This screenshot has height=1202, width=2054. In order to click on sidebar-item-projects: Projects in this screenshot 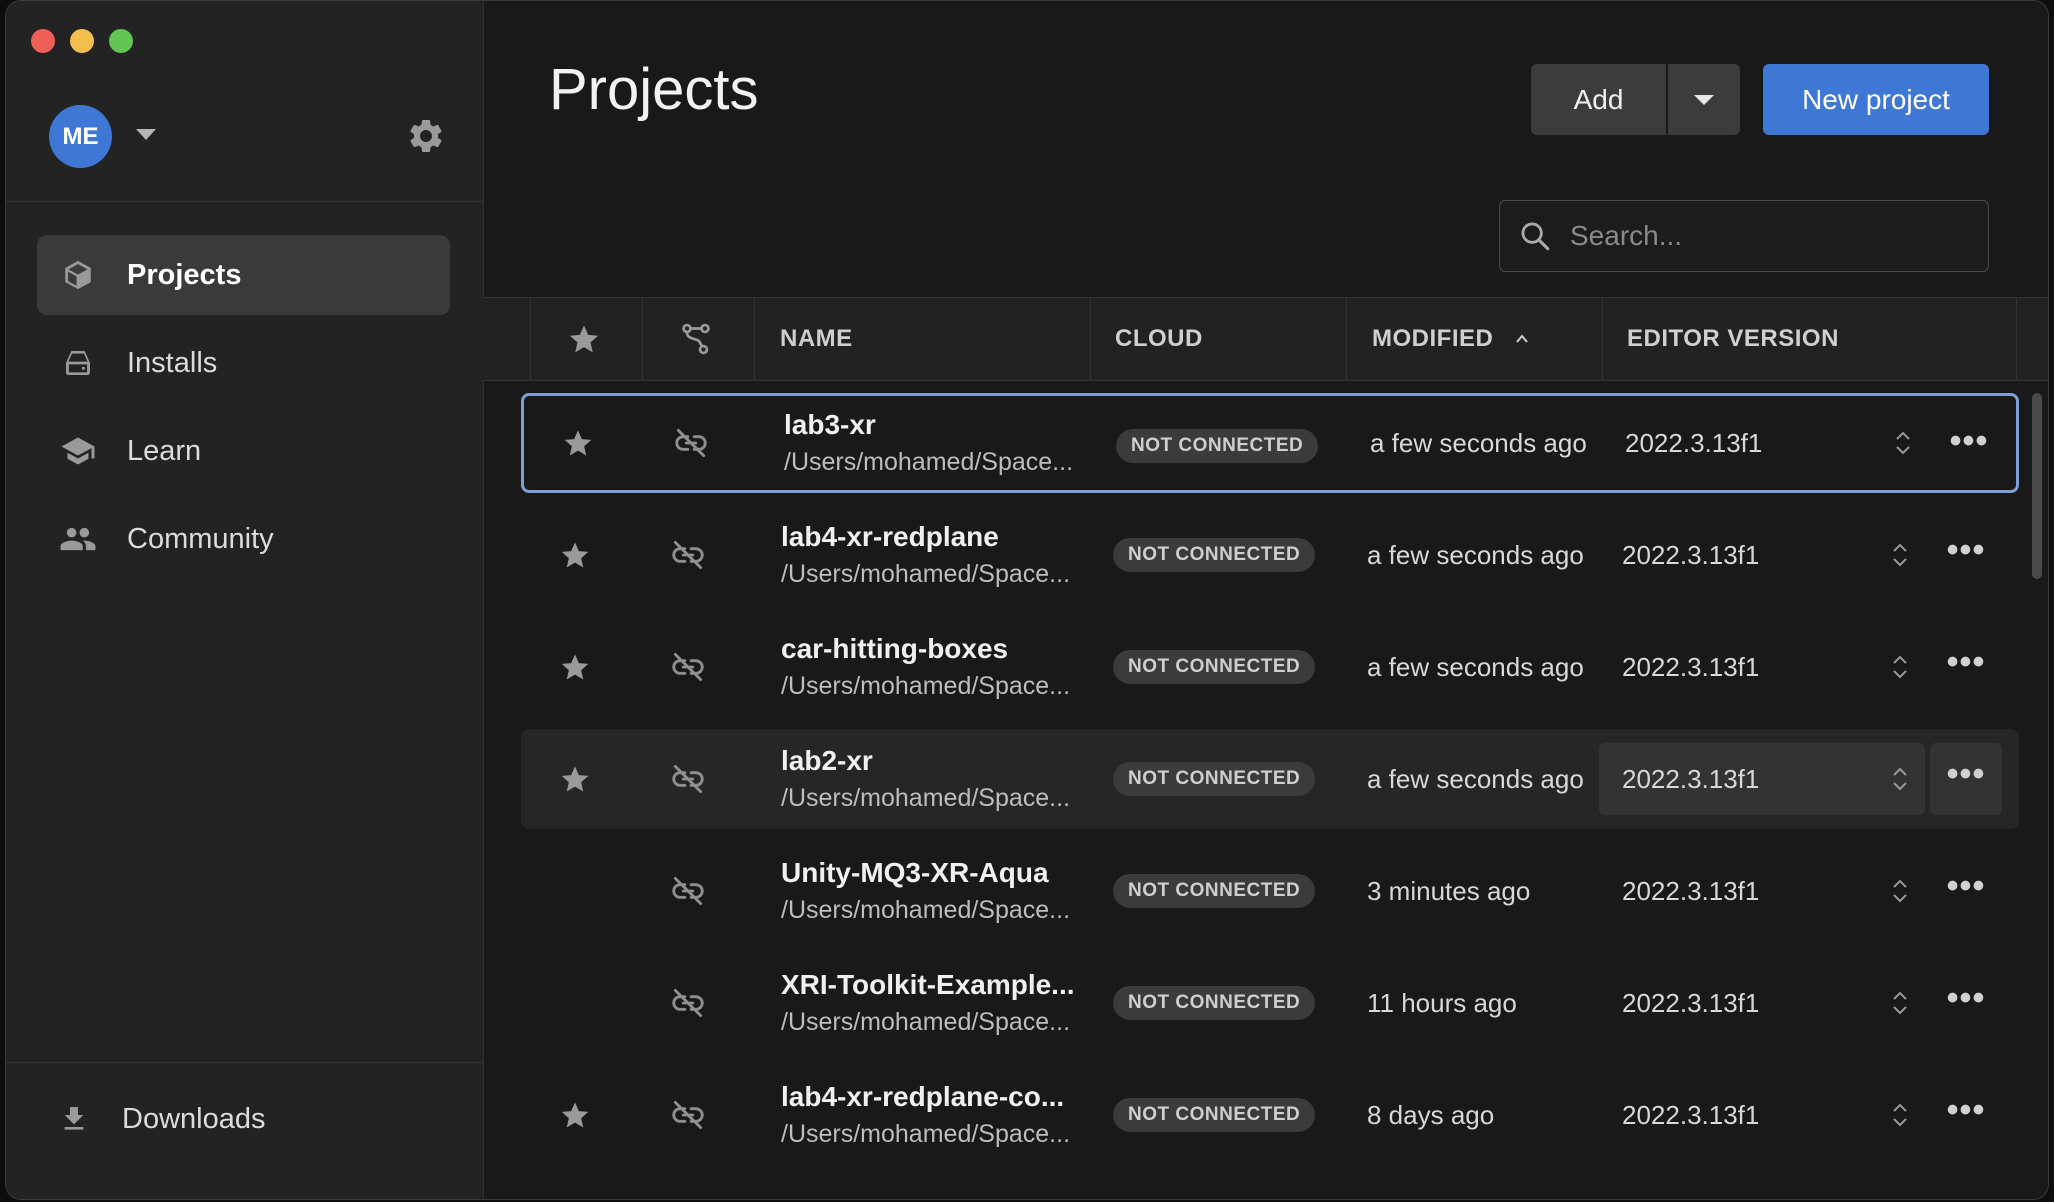, I will do `click(243, 275)`.